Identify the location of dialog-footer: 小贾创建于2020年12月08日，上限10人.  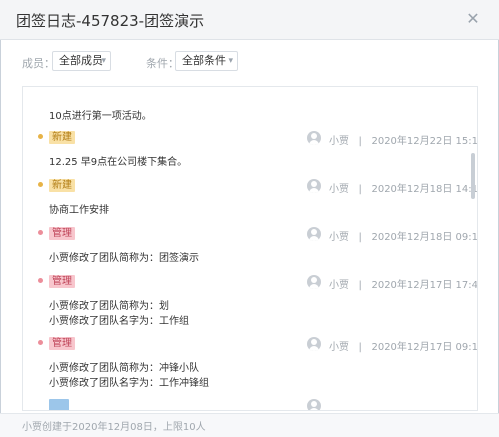
(249, 425).